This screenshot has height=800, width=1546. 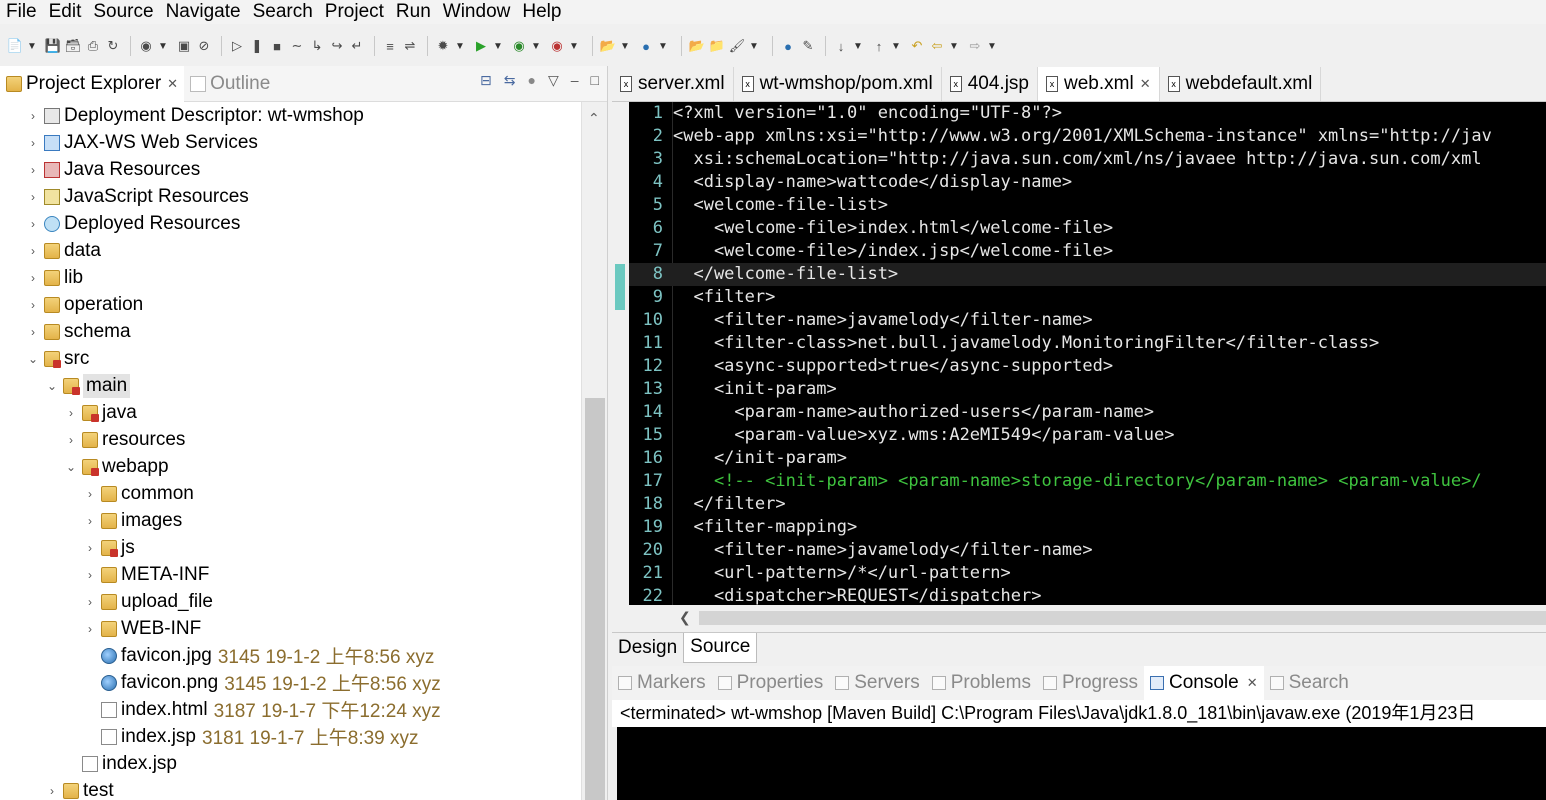 I want to click on tree-item: › data, so click(x=63, y=250).